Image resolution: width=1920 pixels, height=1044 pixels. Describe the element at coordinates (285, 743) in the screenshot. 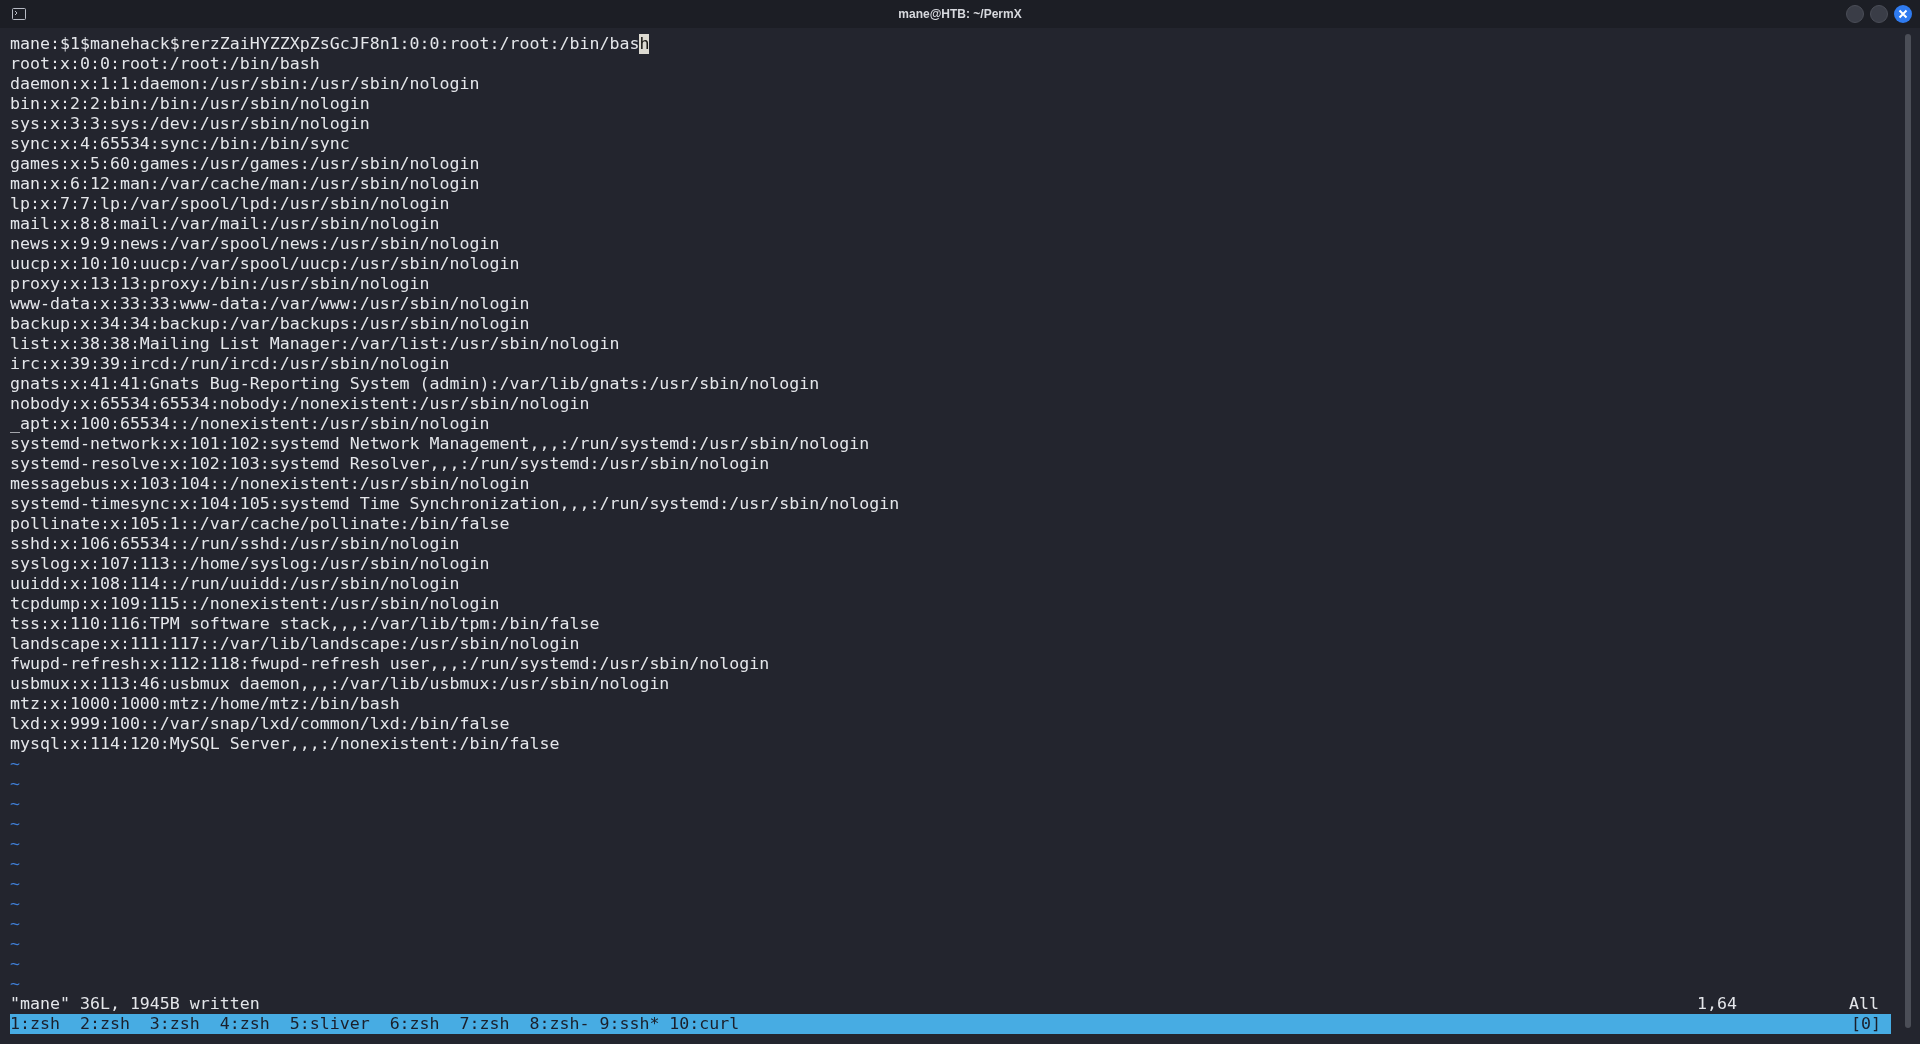

I see `text-line: mysql:x:114:120:MySQL Server,,,:/nonexistent:/bin/false` at that location.